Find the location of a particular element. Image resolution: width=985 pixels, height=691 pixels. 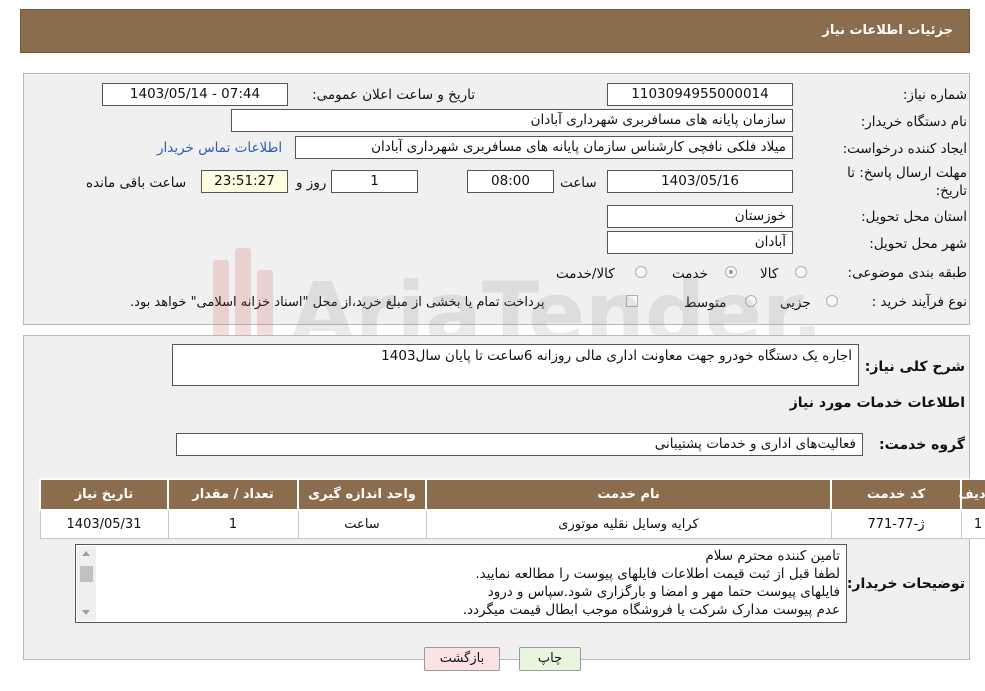

col-unit: واحد اندازه گیری is located at coordinates (362, 494).